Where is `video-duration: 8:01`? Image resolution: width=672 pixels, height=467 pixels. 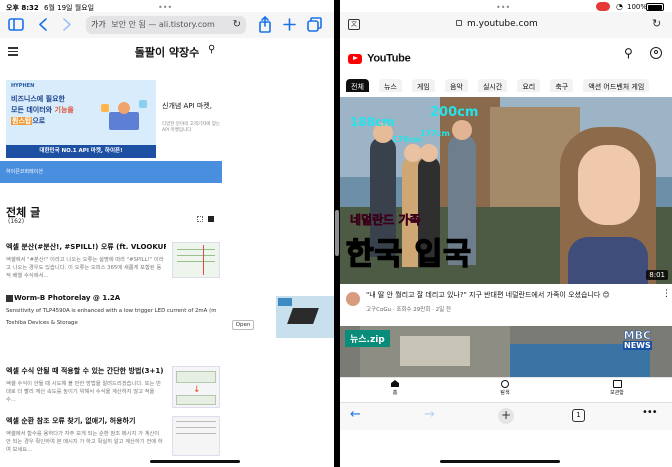
video-duration: 8:01 is located at coordinates (657, 275).